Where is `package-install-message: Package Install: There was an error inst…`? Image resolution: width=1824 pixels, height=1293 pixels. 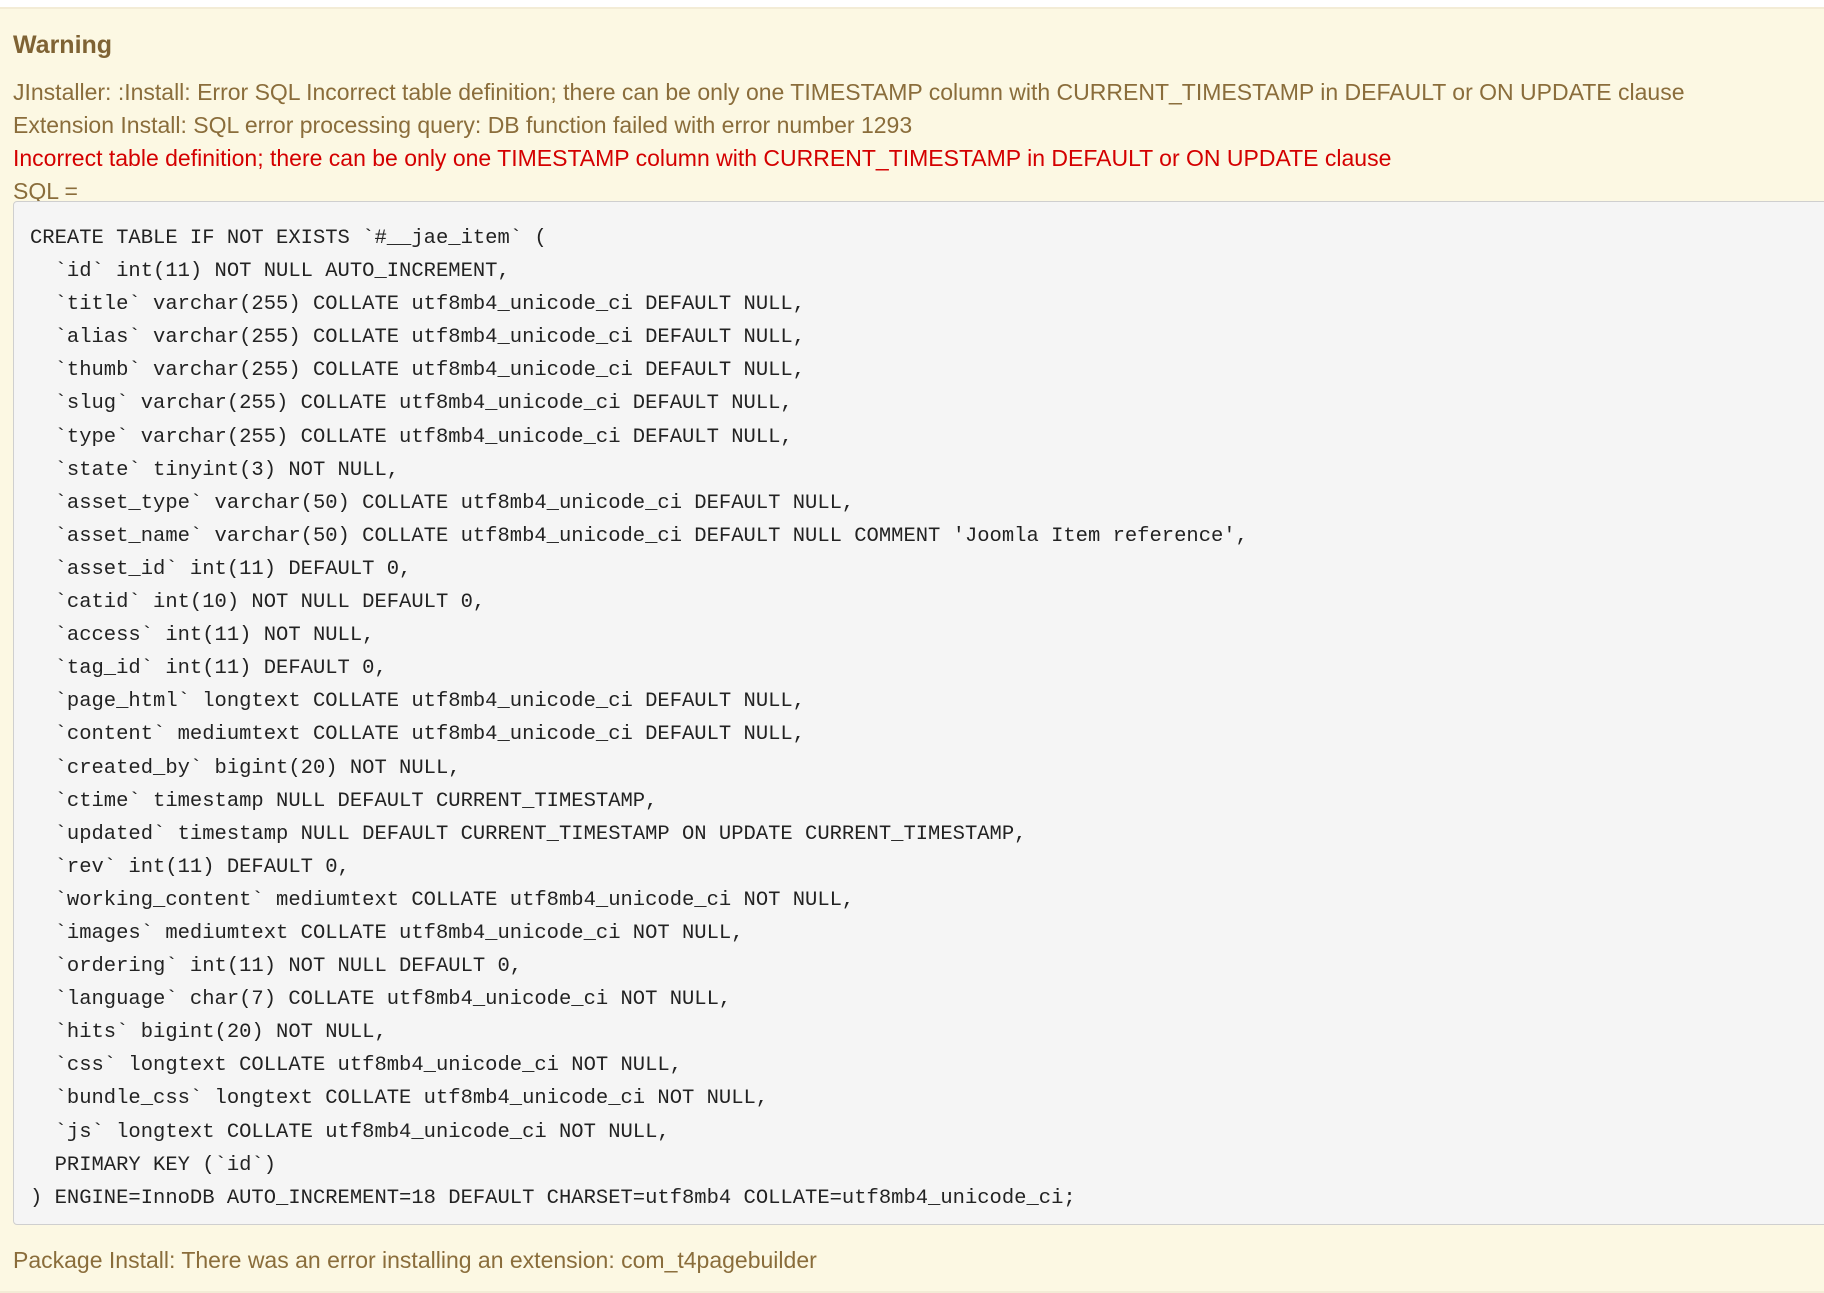
package-install-message: Package Install: There was an error inst… is located at coordinates (415, 1260).